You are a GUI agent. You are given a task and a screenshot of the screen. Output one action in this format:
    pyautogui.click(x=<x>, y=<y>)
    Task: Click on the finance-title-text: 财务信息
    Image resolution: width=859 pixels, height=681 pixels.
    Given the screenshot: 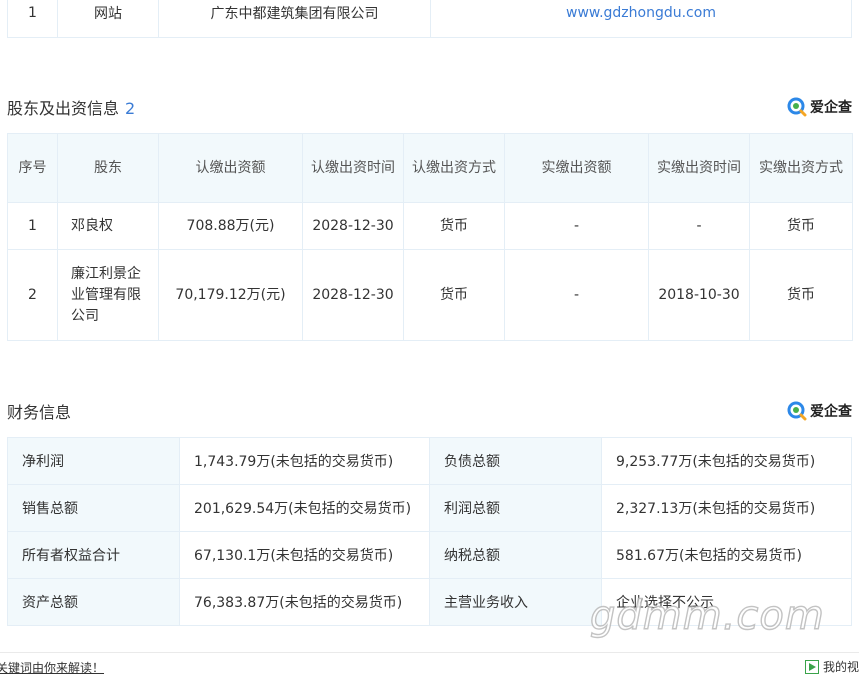 What is the action you would take?
    pyautogui.click(x=39, y=412)
    